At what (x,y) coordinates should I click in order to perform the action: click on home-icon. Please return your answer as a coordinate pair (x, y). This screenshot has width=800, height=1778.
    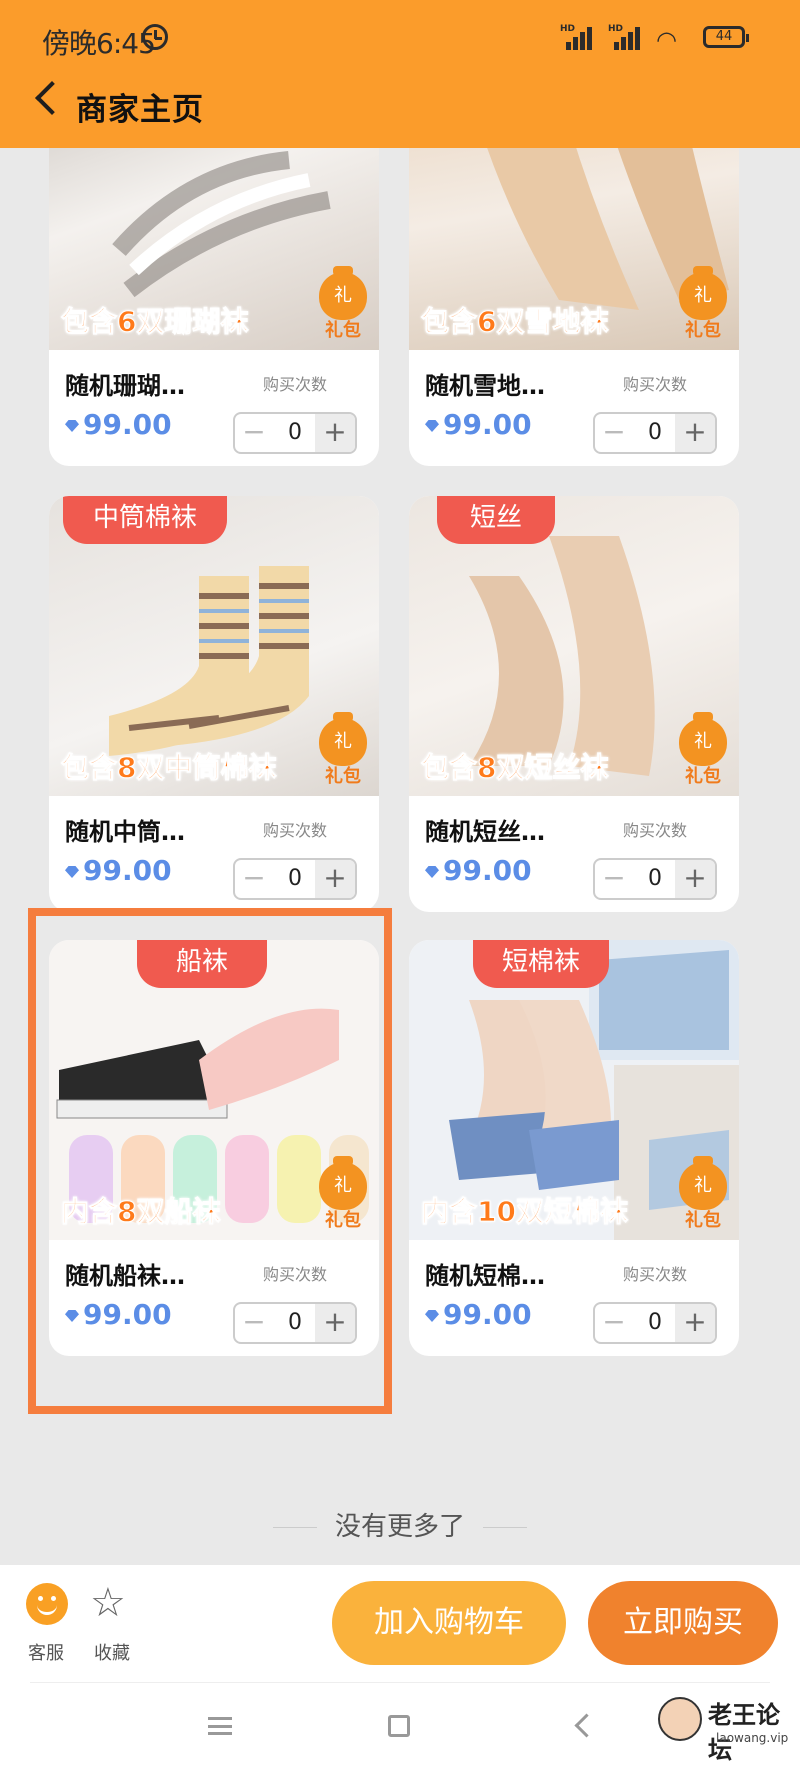
    Looking at the image, I should click on (399, 1726).